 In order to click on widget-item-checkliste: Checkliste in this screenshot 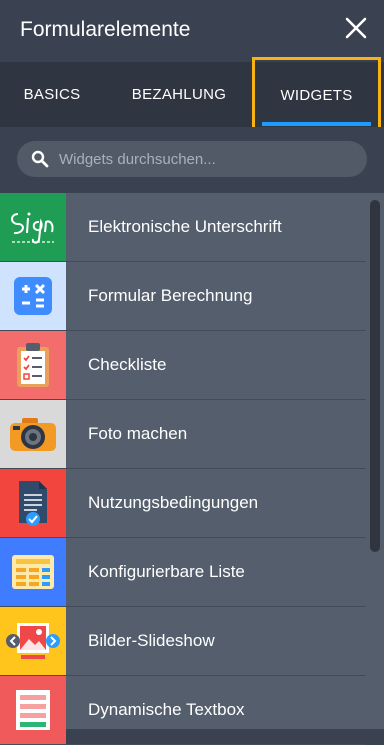, I will do `click(183, 365)`.